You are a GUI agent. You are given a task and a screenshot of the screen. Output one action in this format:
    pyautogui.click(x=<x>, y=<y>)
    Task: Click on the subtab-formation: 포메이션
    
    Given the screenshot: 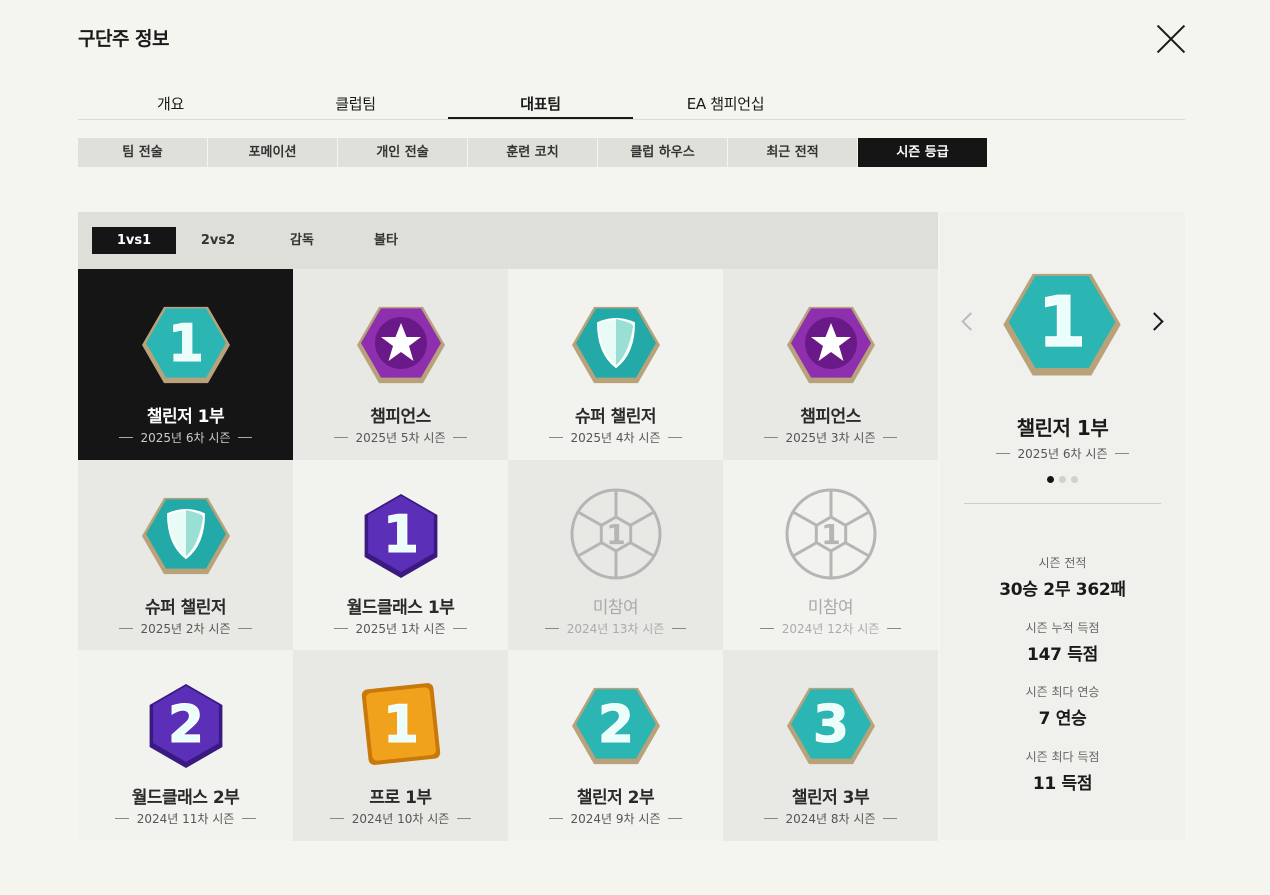 What is the action you would take?
    pyautogui.click(x=273, y=152)
    